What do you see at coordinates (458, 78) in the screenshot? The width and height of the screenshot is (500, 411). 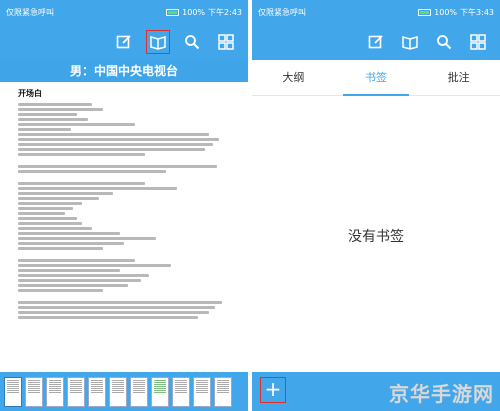 I see `tab-annotations: 批注` at bounding box center [458, 78].